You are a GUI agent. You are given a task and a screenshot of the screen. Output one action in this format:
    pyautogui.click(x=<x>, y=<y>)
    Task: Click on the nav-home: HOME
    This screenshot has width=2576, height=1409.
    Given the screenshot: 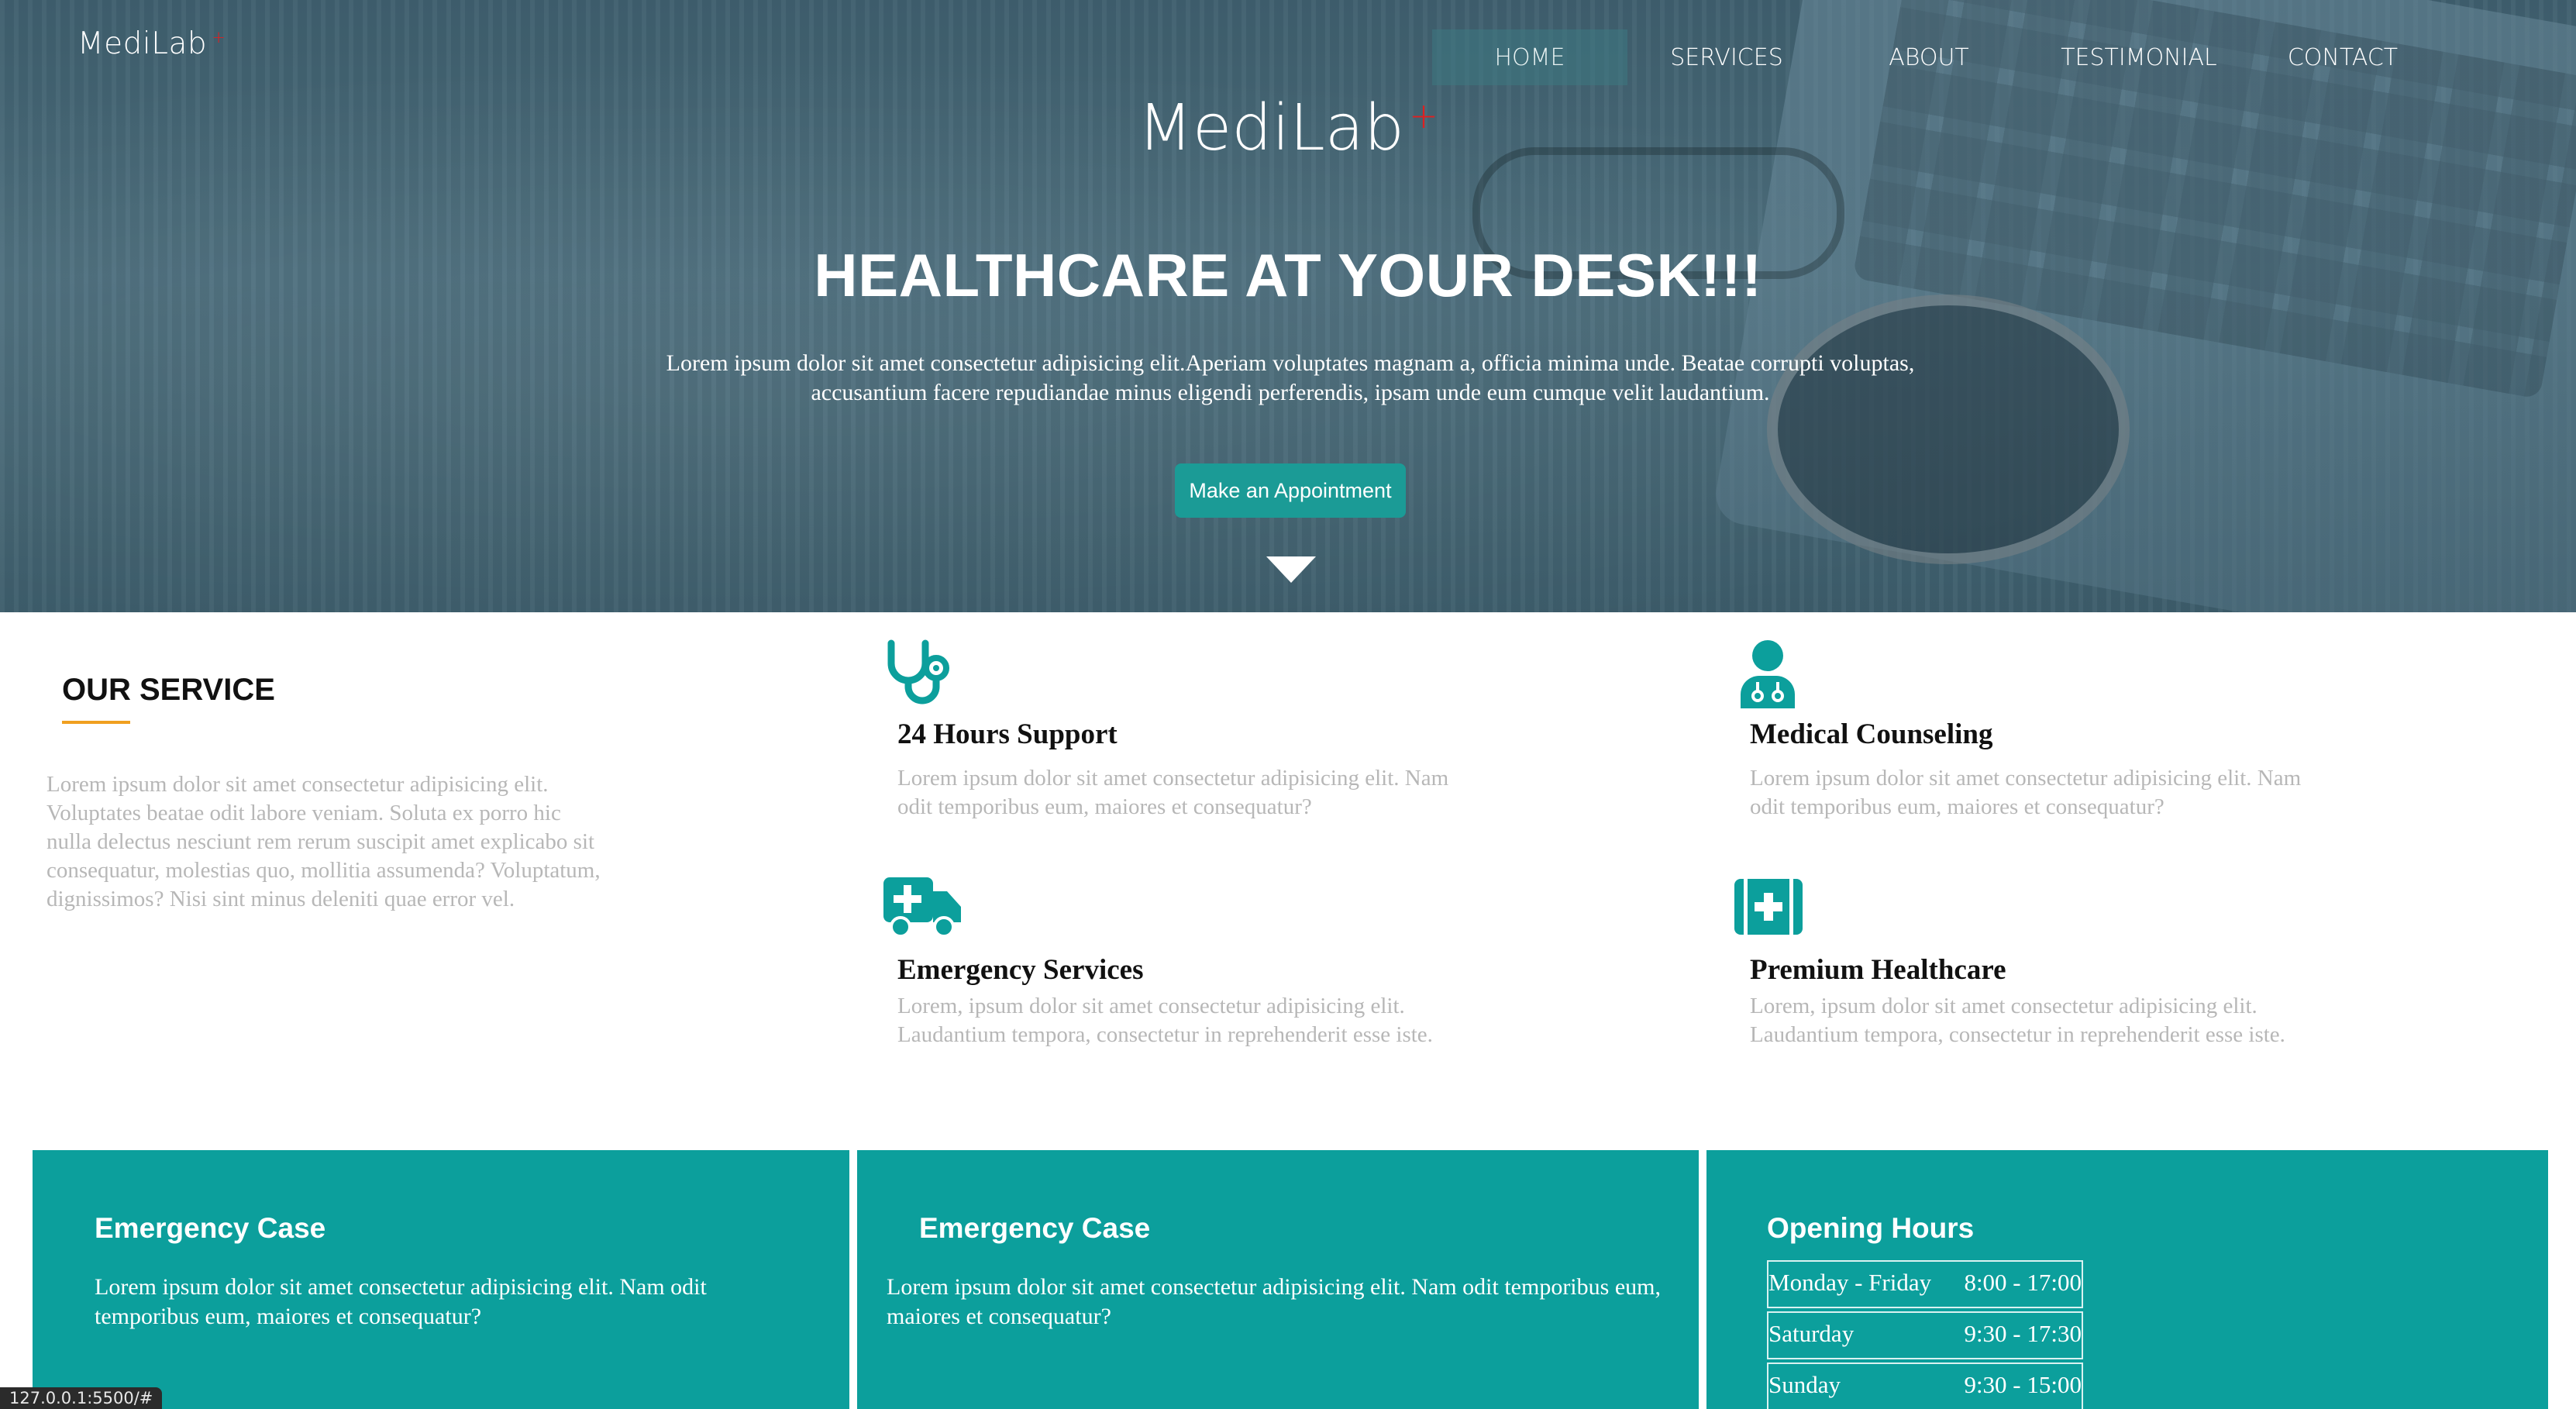 What is the action you would take?
    pyautogui.click(x=1529, y=57)
    